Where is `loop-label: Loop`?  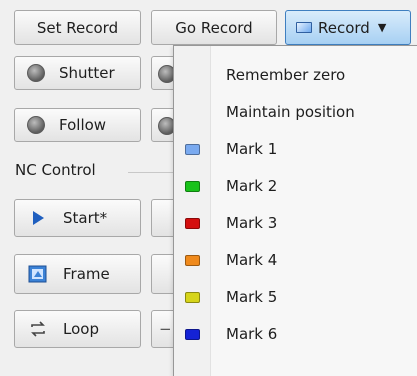 loop-label: Loop is located at coordinates (81, 329).